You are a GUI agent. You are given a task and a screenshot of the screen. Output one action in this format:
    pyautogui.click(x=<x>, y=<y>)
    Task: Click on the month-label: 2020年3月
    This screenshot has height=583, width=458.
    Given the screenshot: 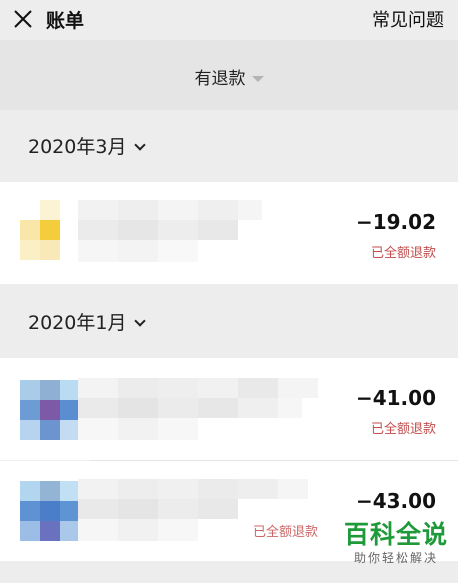 What is the action you would take?
    pyautogui.click(x=77, y=147)
    